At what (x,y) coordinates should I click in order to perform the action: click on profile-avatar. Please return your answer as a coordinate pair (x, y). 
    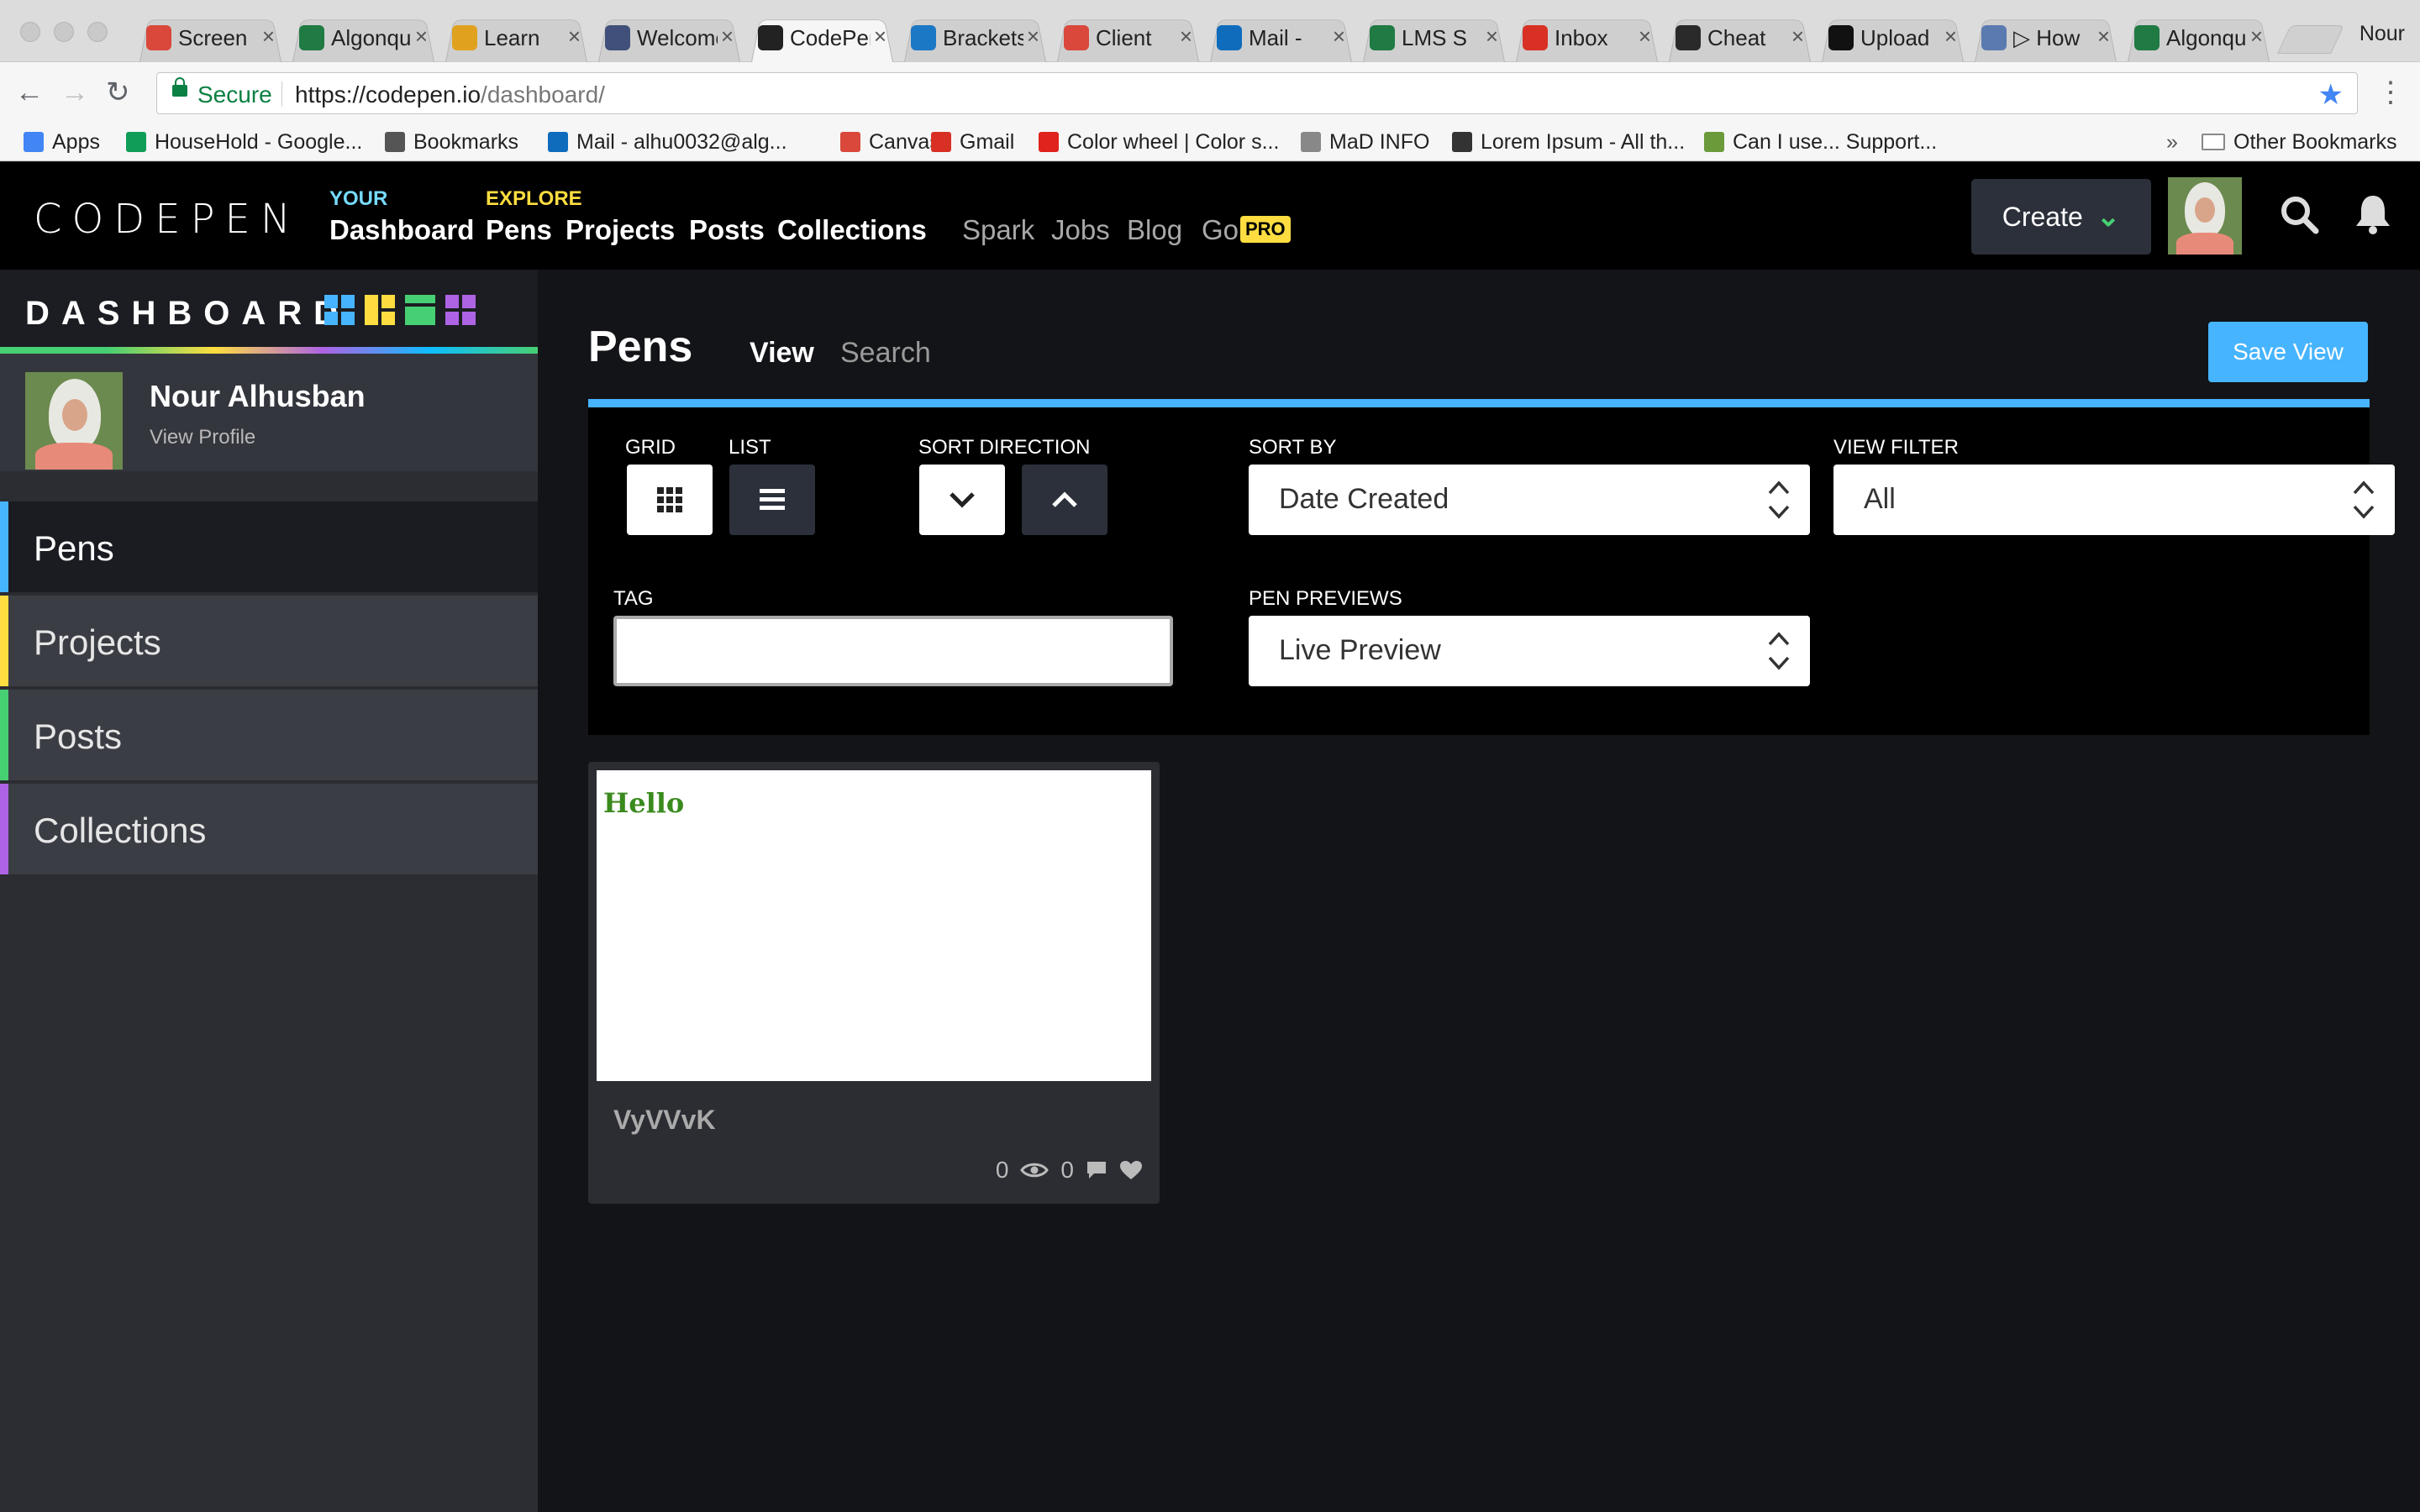
    Looking at the image, I should click on (74, 421).